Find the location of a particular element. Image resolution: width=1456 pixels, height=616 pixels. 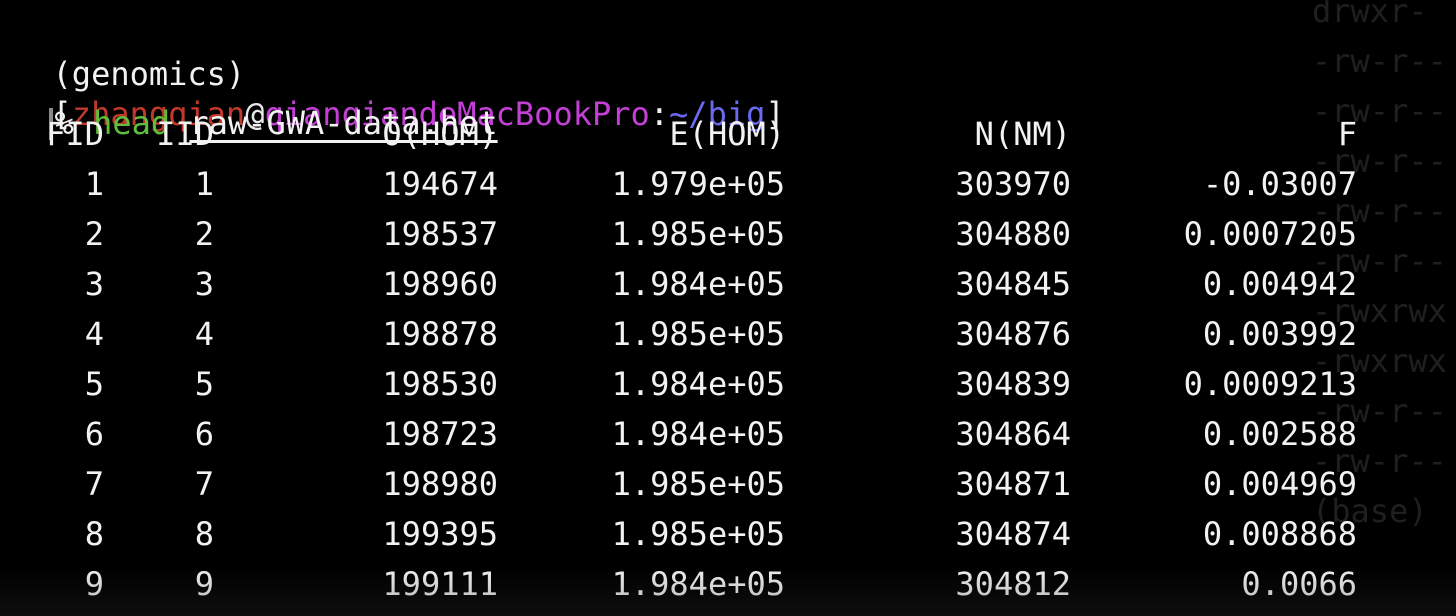

table-row: 8 8 199395 1.985e+05 304874 0.008868 is located at coordinates (728, 537).